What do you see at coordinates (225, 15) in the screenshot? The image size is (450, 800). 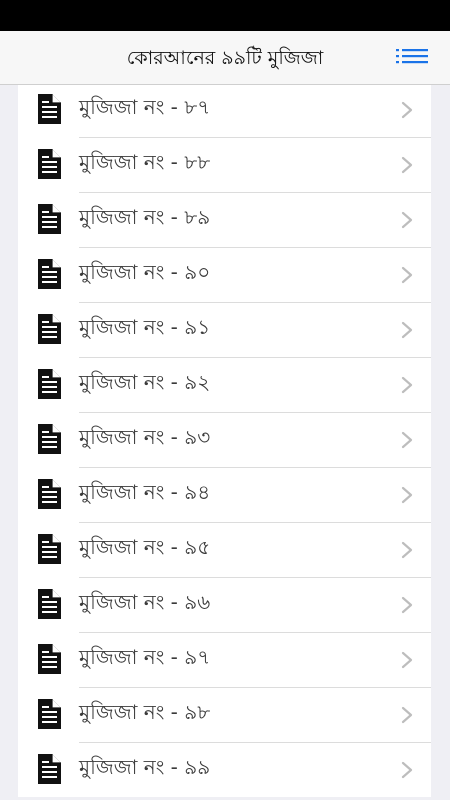 I see `status-bar` at bounding box center [225, 15].